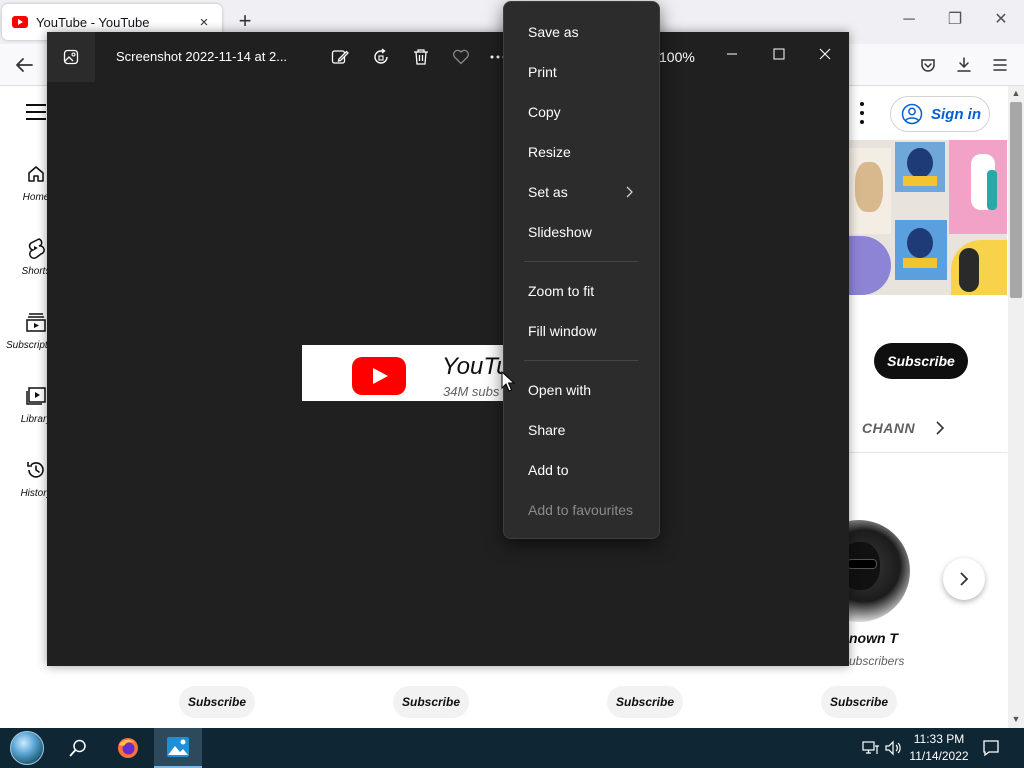 The image size is (1024, 768). I want to click on firefox-icon, so click(128, 748).